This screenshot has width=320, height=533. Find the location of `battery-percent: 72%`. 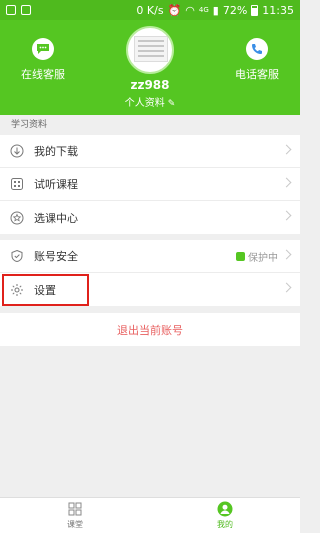

battery-percent: 72% is located at coordinates (235, 10).